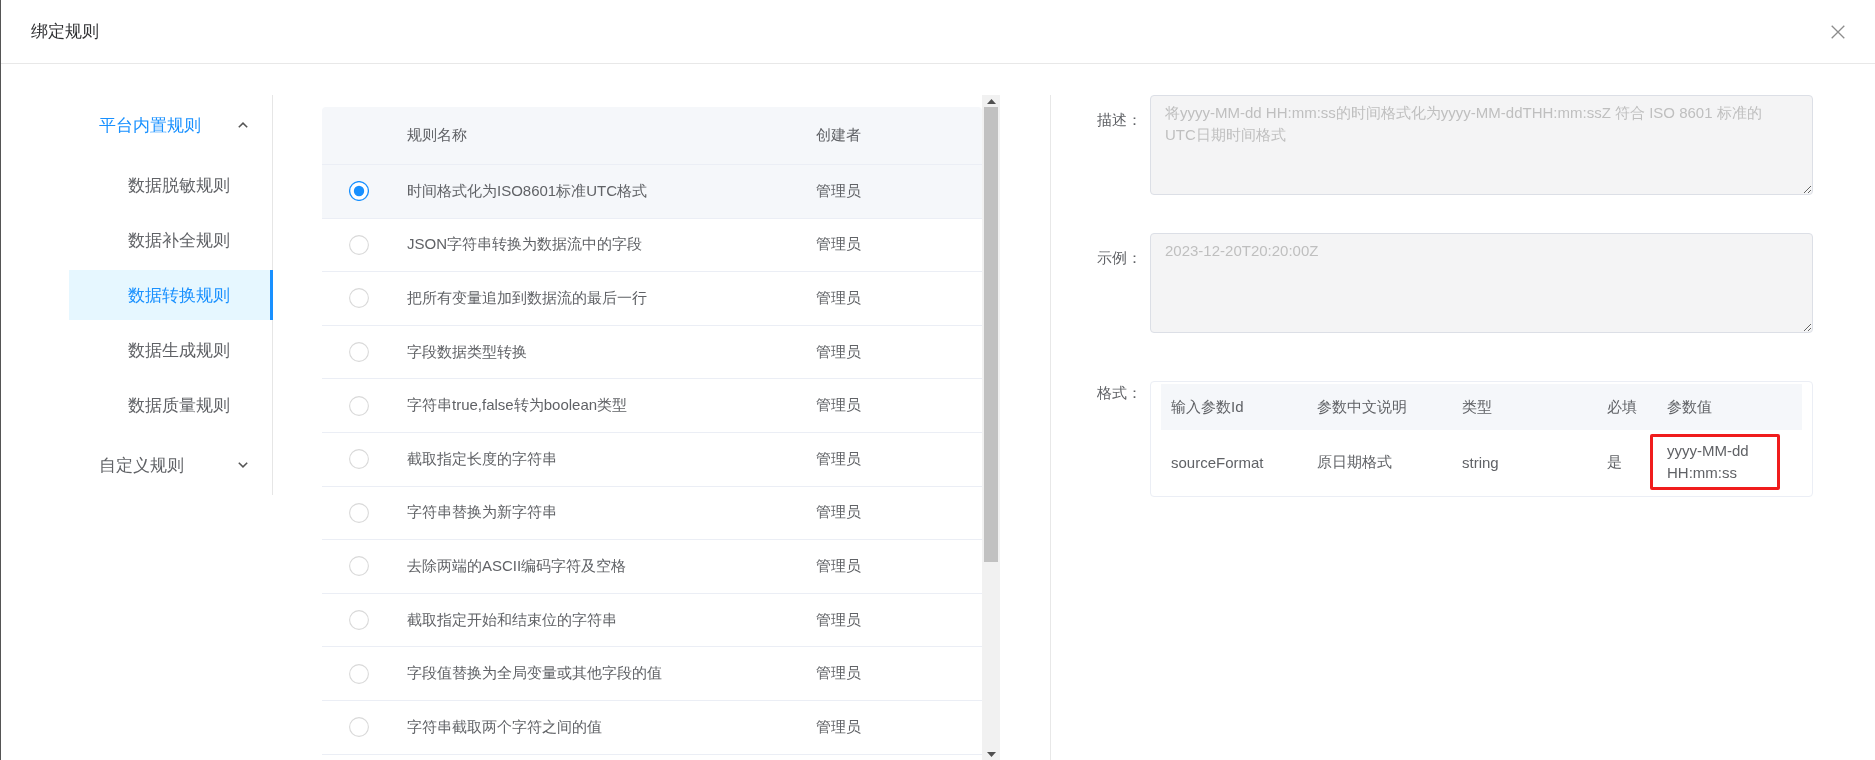 This screenshot has height=760, width=1875. I want to click on column-header: 规则名称, so click(437, 135).